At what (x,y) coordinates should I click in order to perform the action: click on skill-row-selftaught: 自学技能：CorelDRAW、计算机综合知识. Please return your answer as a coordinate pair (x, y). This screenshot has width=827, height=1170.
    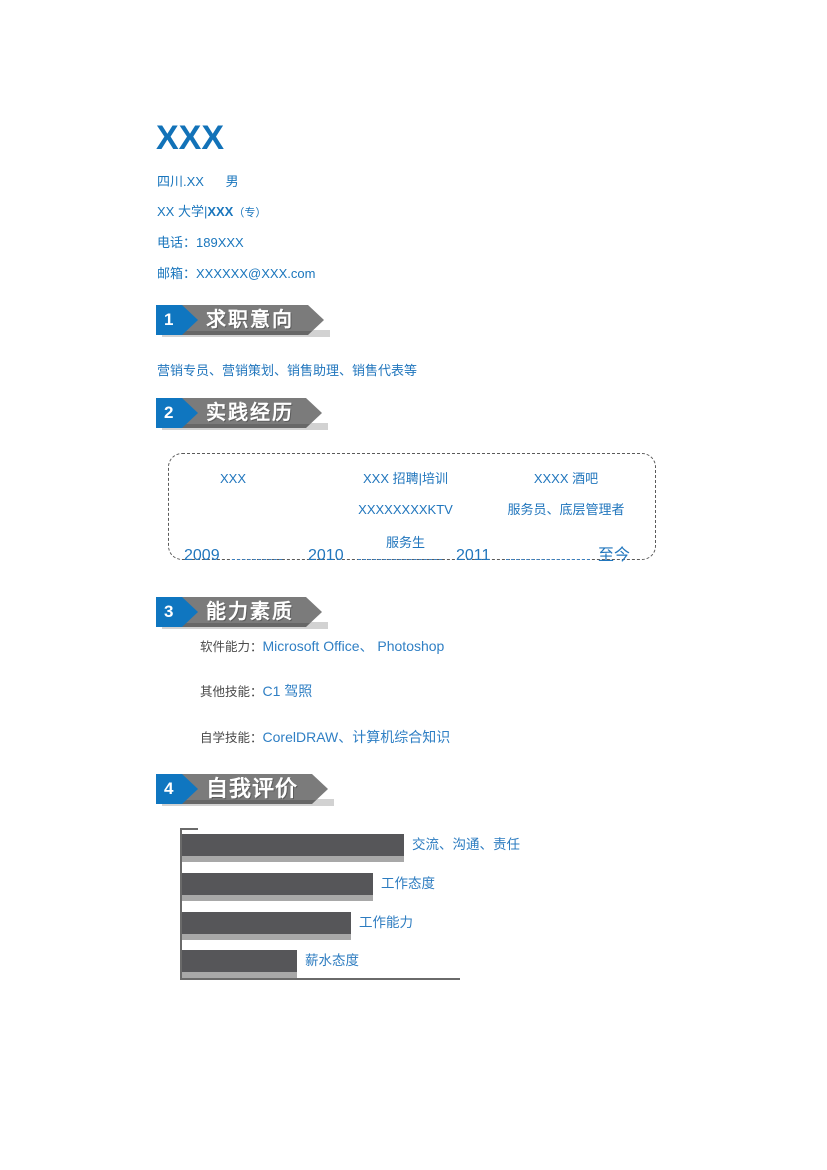
    Looking at the image, I should click on (325, 737).